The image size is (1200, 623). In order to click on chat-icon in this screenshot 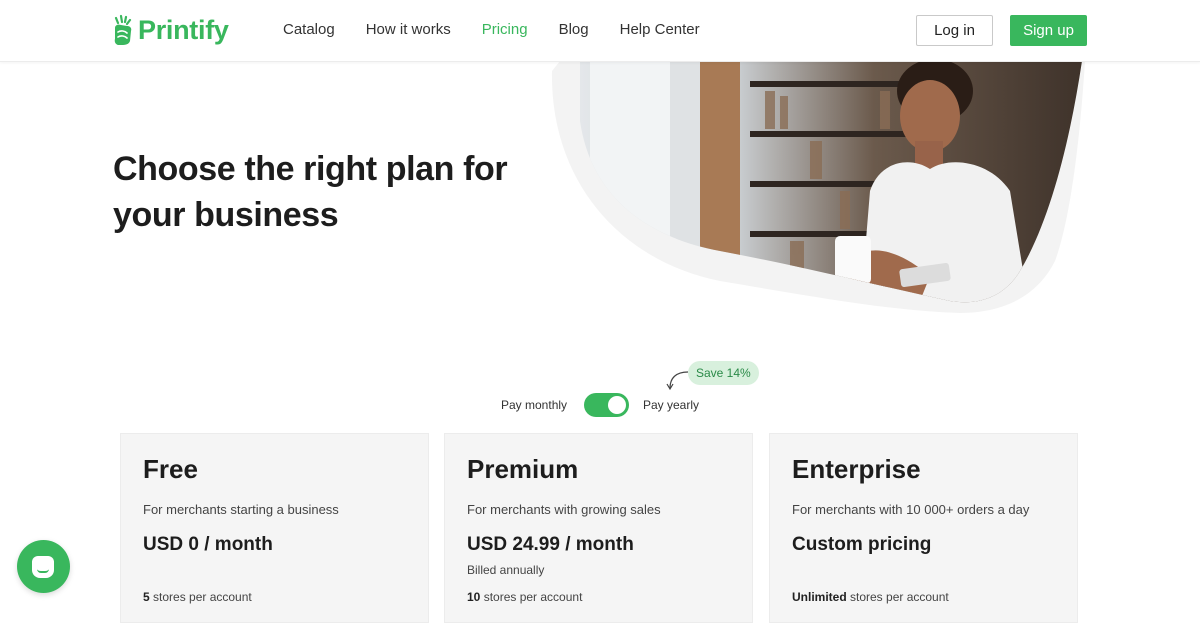, I will do `click(43, 567)`.